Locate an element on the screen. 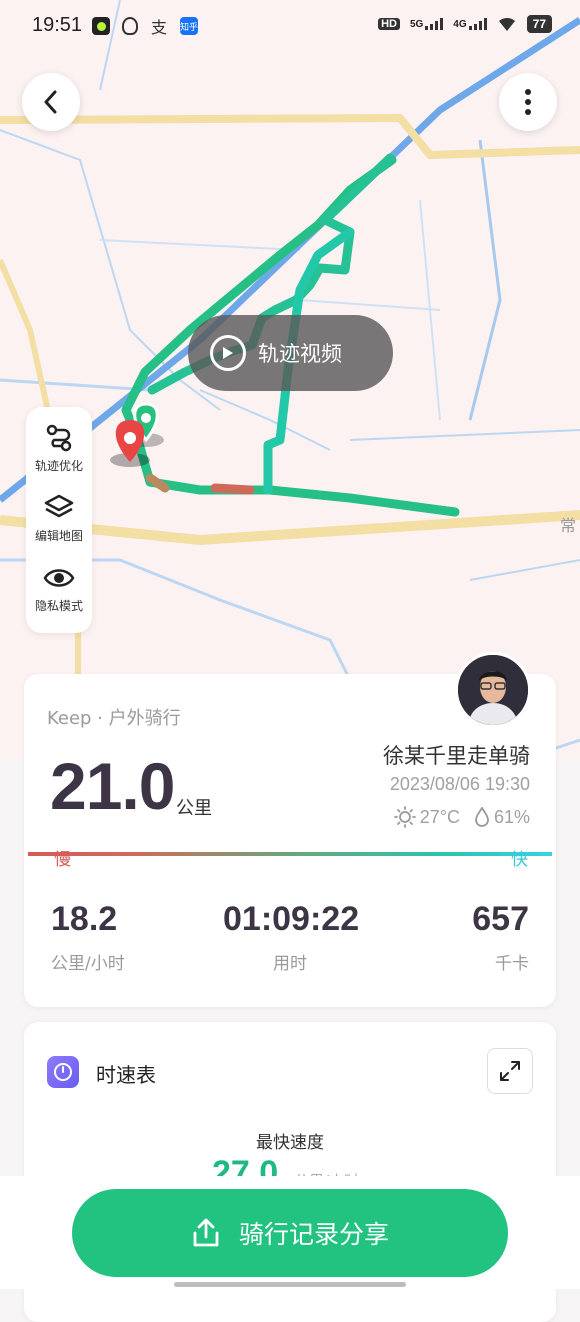  speed-slow-label: 慢 is located at coordinates (62, 860).